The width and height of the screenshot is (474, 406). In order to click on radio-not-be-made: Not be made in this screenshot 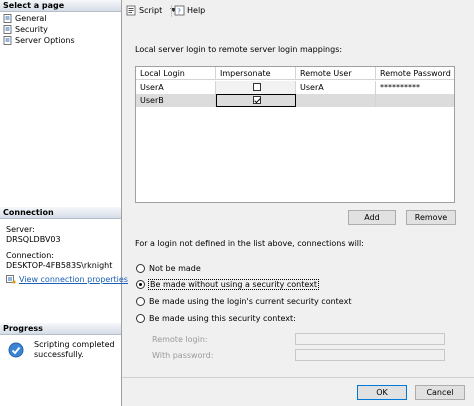, I will do `click(168, 269)`.